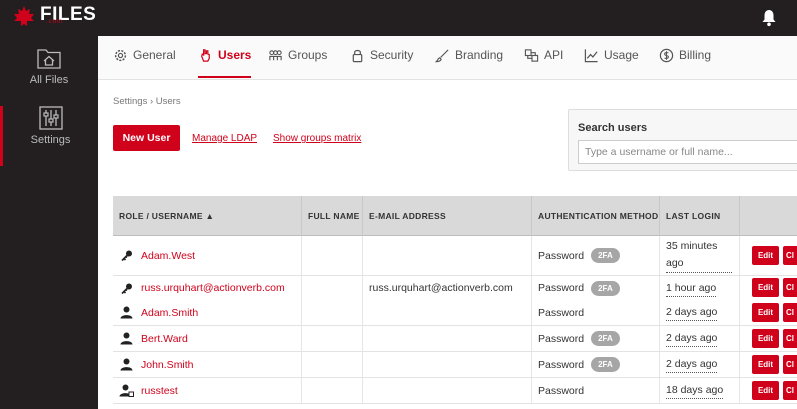  I want to click on table-row: russtest Password 18 days ago Edit Cl, so click(455, 391).